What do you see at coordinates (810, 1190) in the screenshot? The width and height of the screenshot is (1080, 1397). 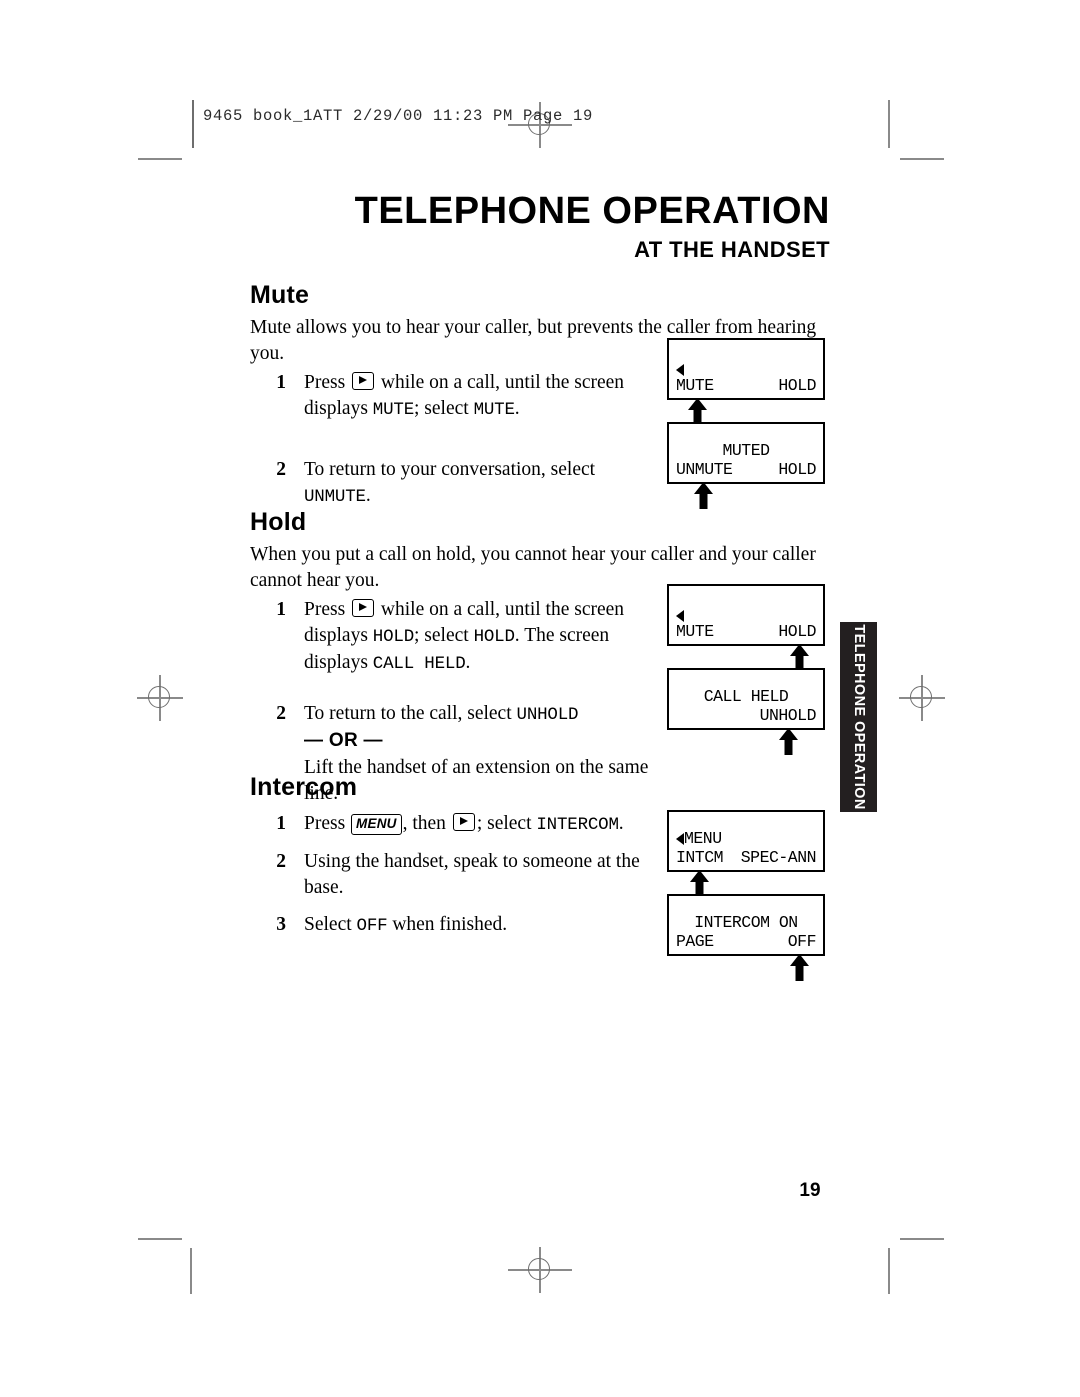 I see `page-number: 19` at bounding box center [810, 1190].